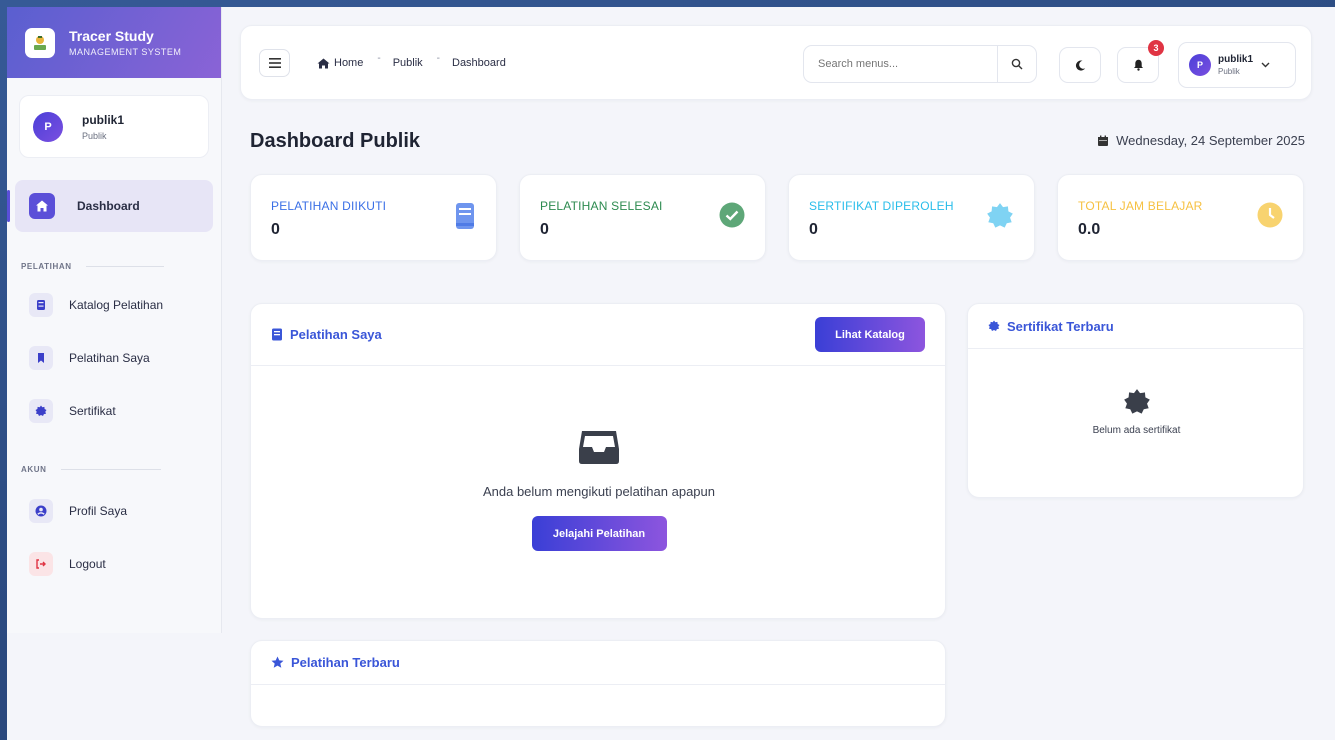 The width and height of the screenshot is (1335, 740). Describe the element at coordinates (881, 206) in the screenshot. I see `stat-label: SERTIFIKAT DIPEROLEH` at that location.